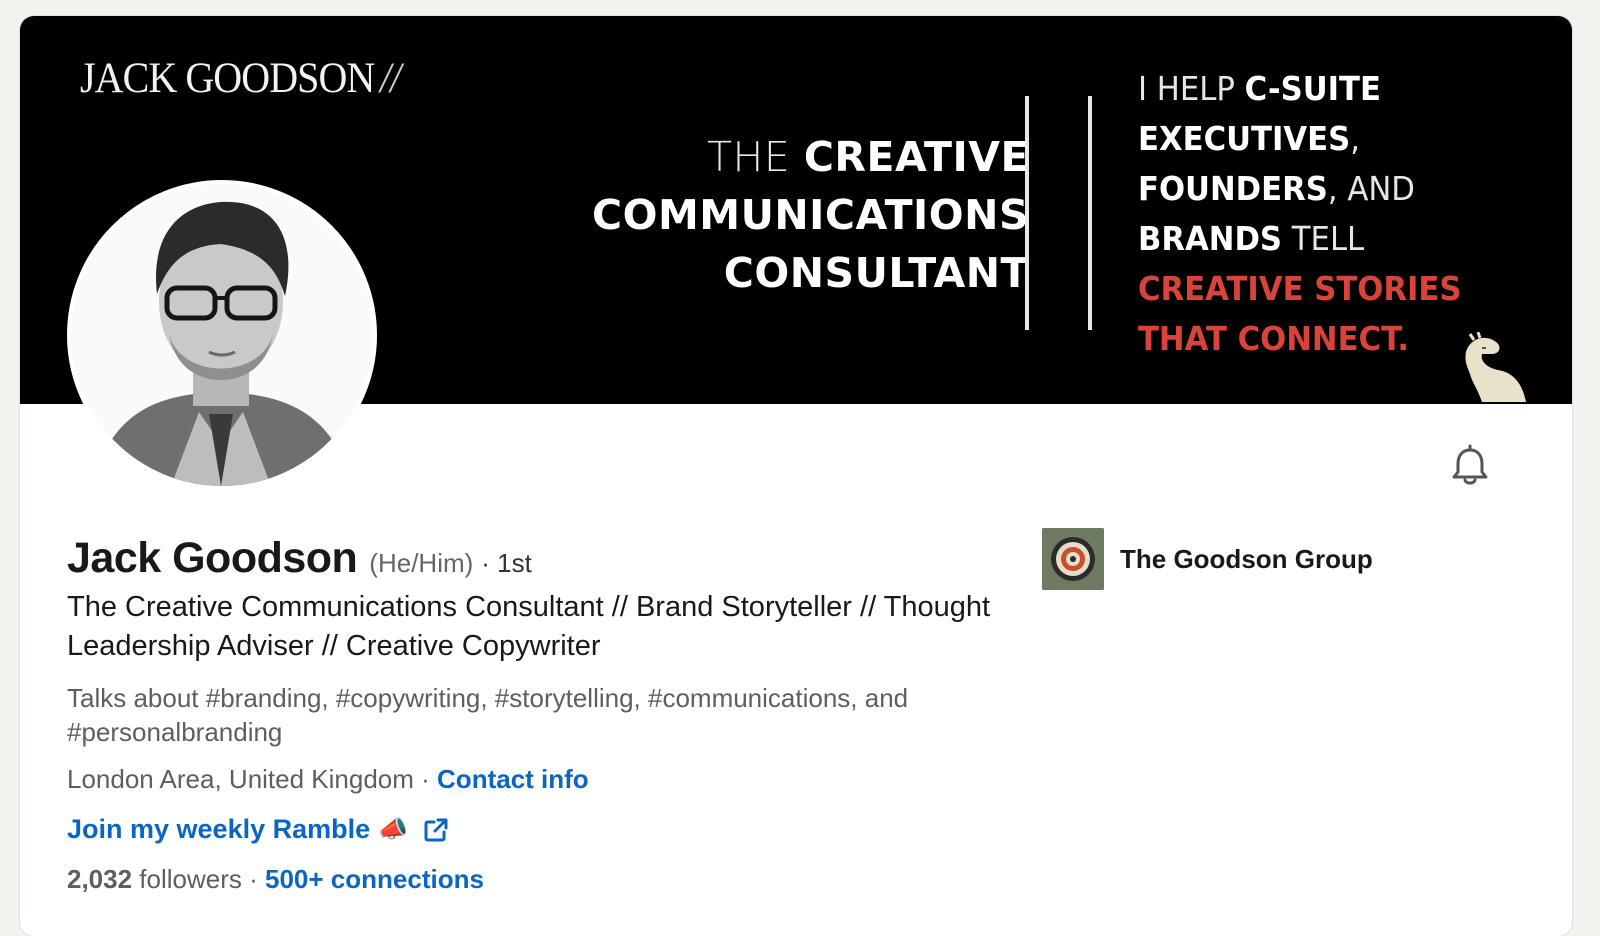 The image size is (1600, 936). Describe the element at coordinates (1355, 138) in the screenshot. I see `pitch-light: ,` at that location.